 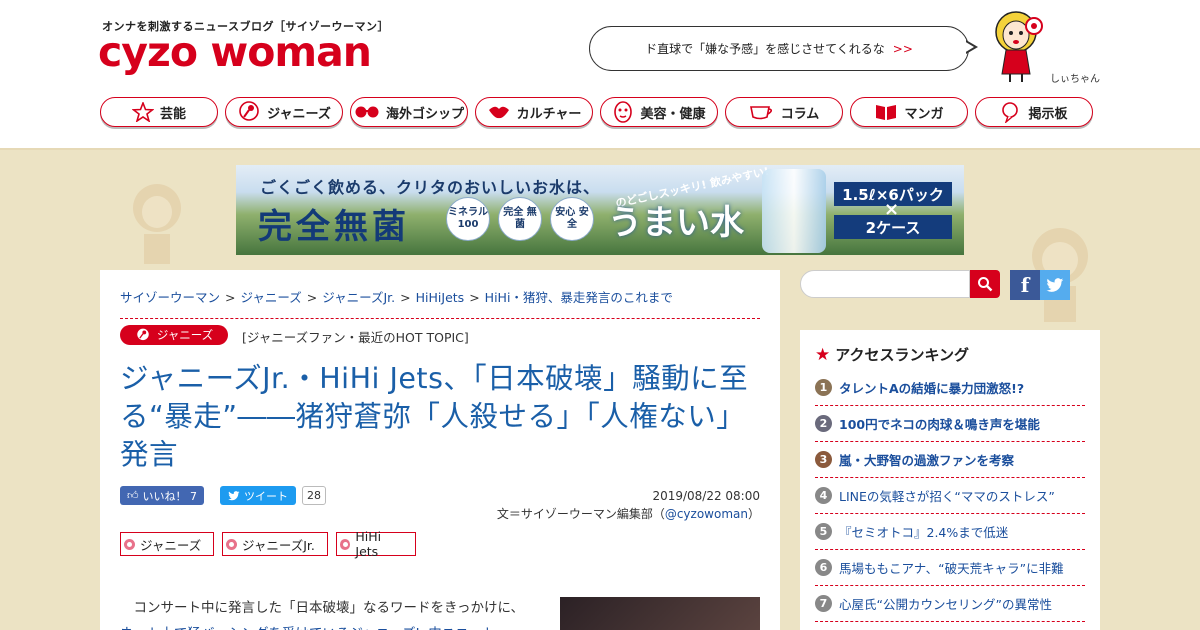 I want to click on water-bottle-icon, so click(x=794, y=211).